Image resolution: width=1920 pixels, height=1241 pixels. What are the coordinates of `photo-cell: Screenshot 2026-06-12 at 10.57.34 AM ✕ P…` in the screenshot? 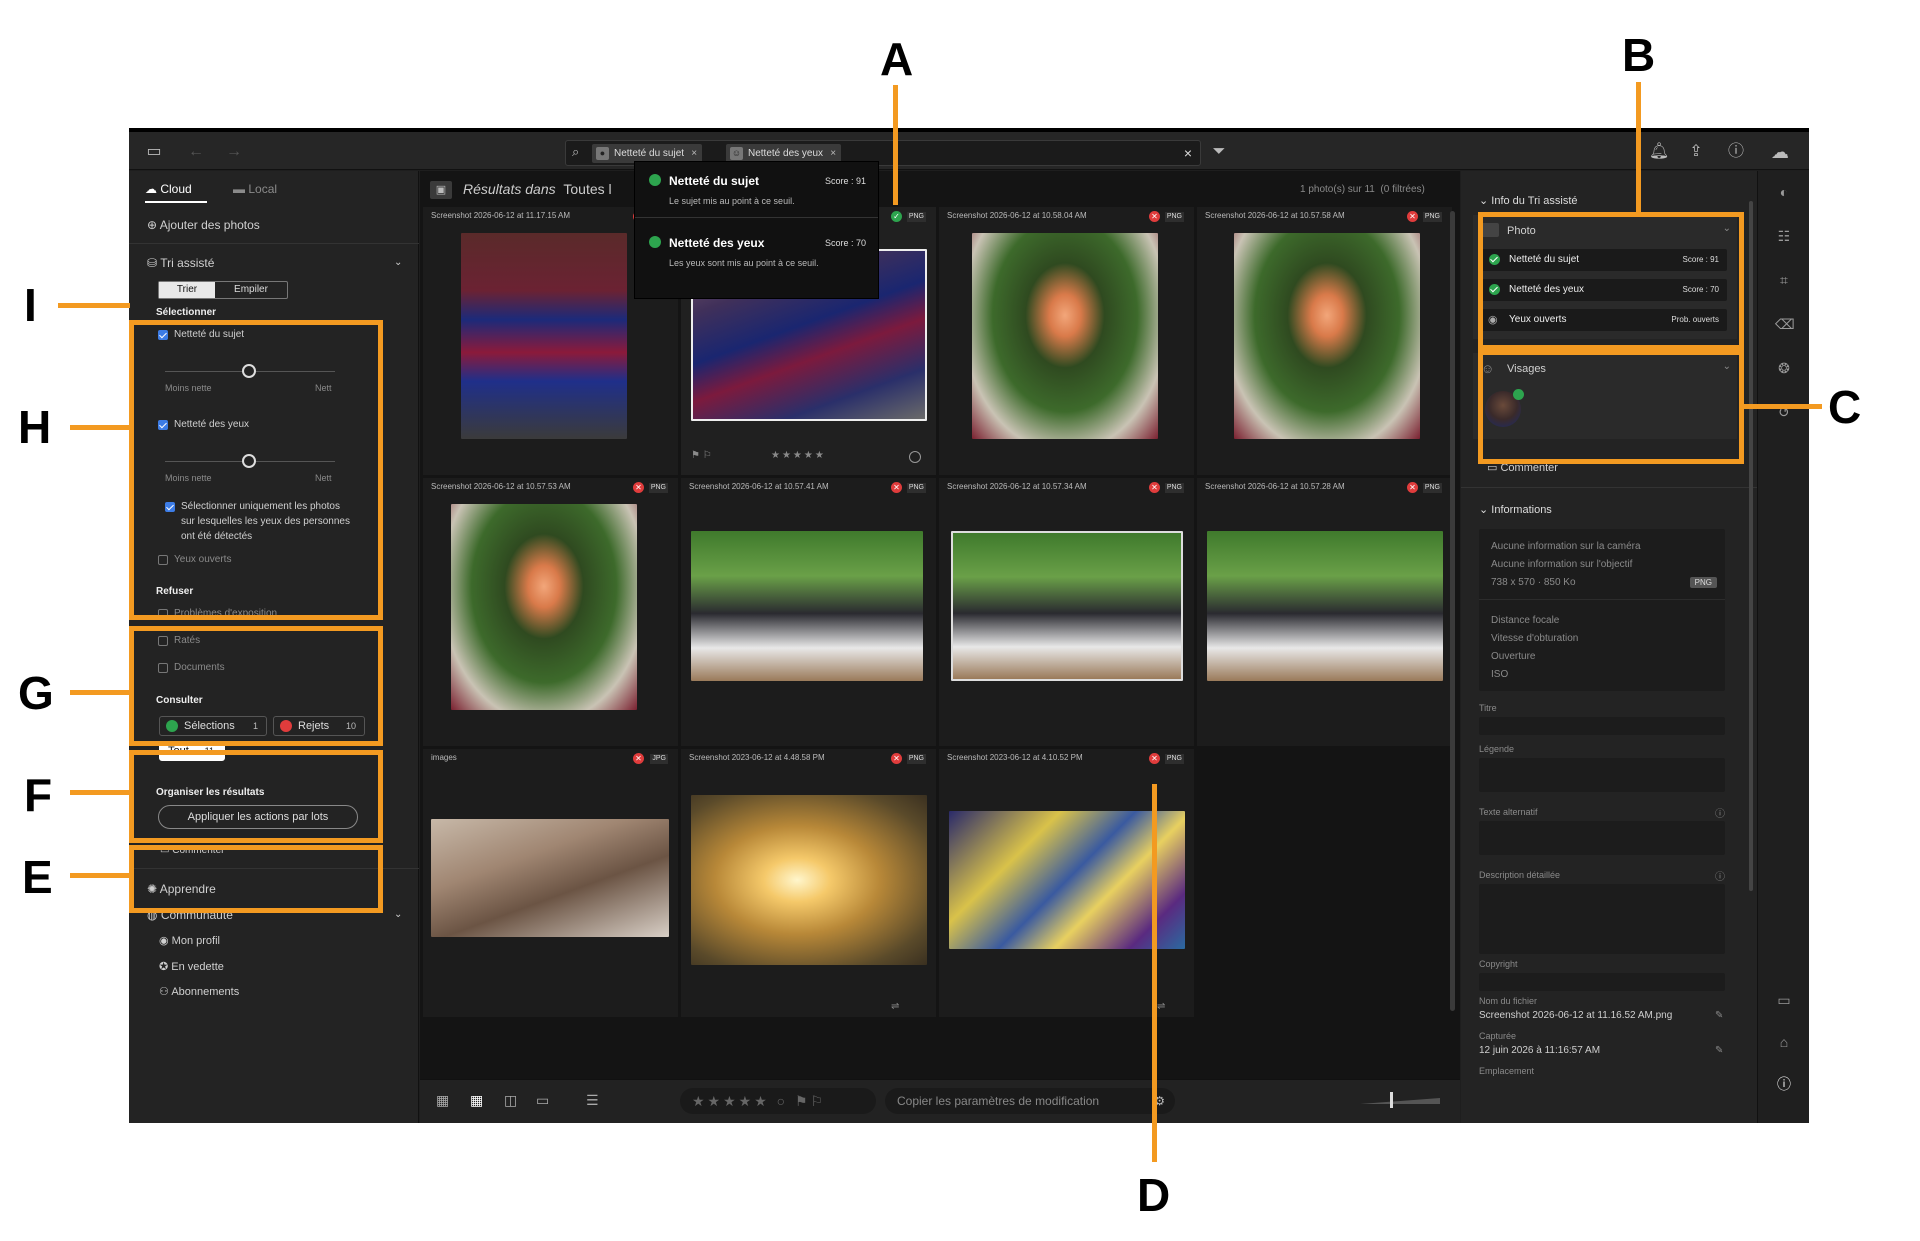 It's located at (1066, 612).